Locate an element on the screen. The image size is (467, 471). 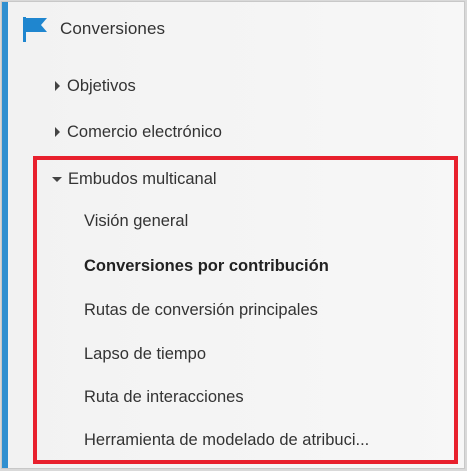
section-accent-bar is located at coordinates (5, 235).